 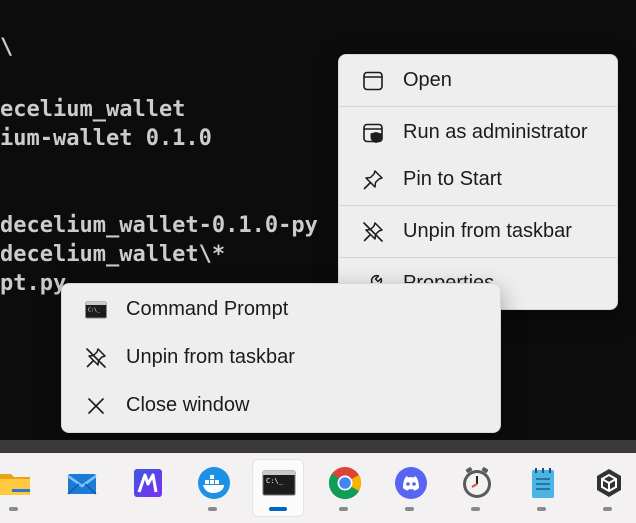 I want to click on terminal-line: \, so click(x=7, y=47).